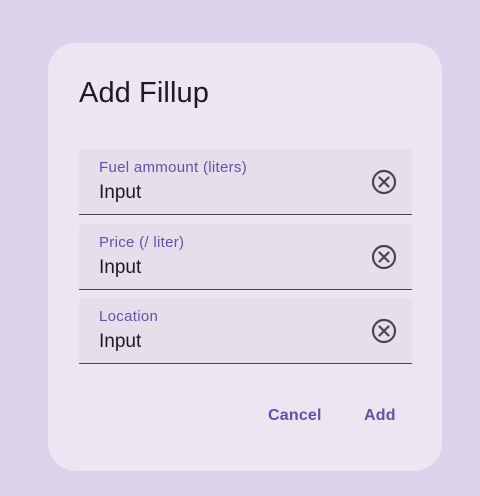 The width and height of the screenshot is (480, 496). I want to click on fuel-amount-field: Fuel ammount (liters) Input, so click(245, 182).